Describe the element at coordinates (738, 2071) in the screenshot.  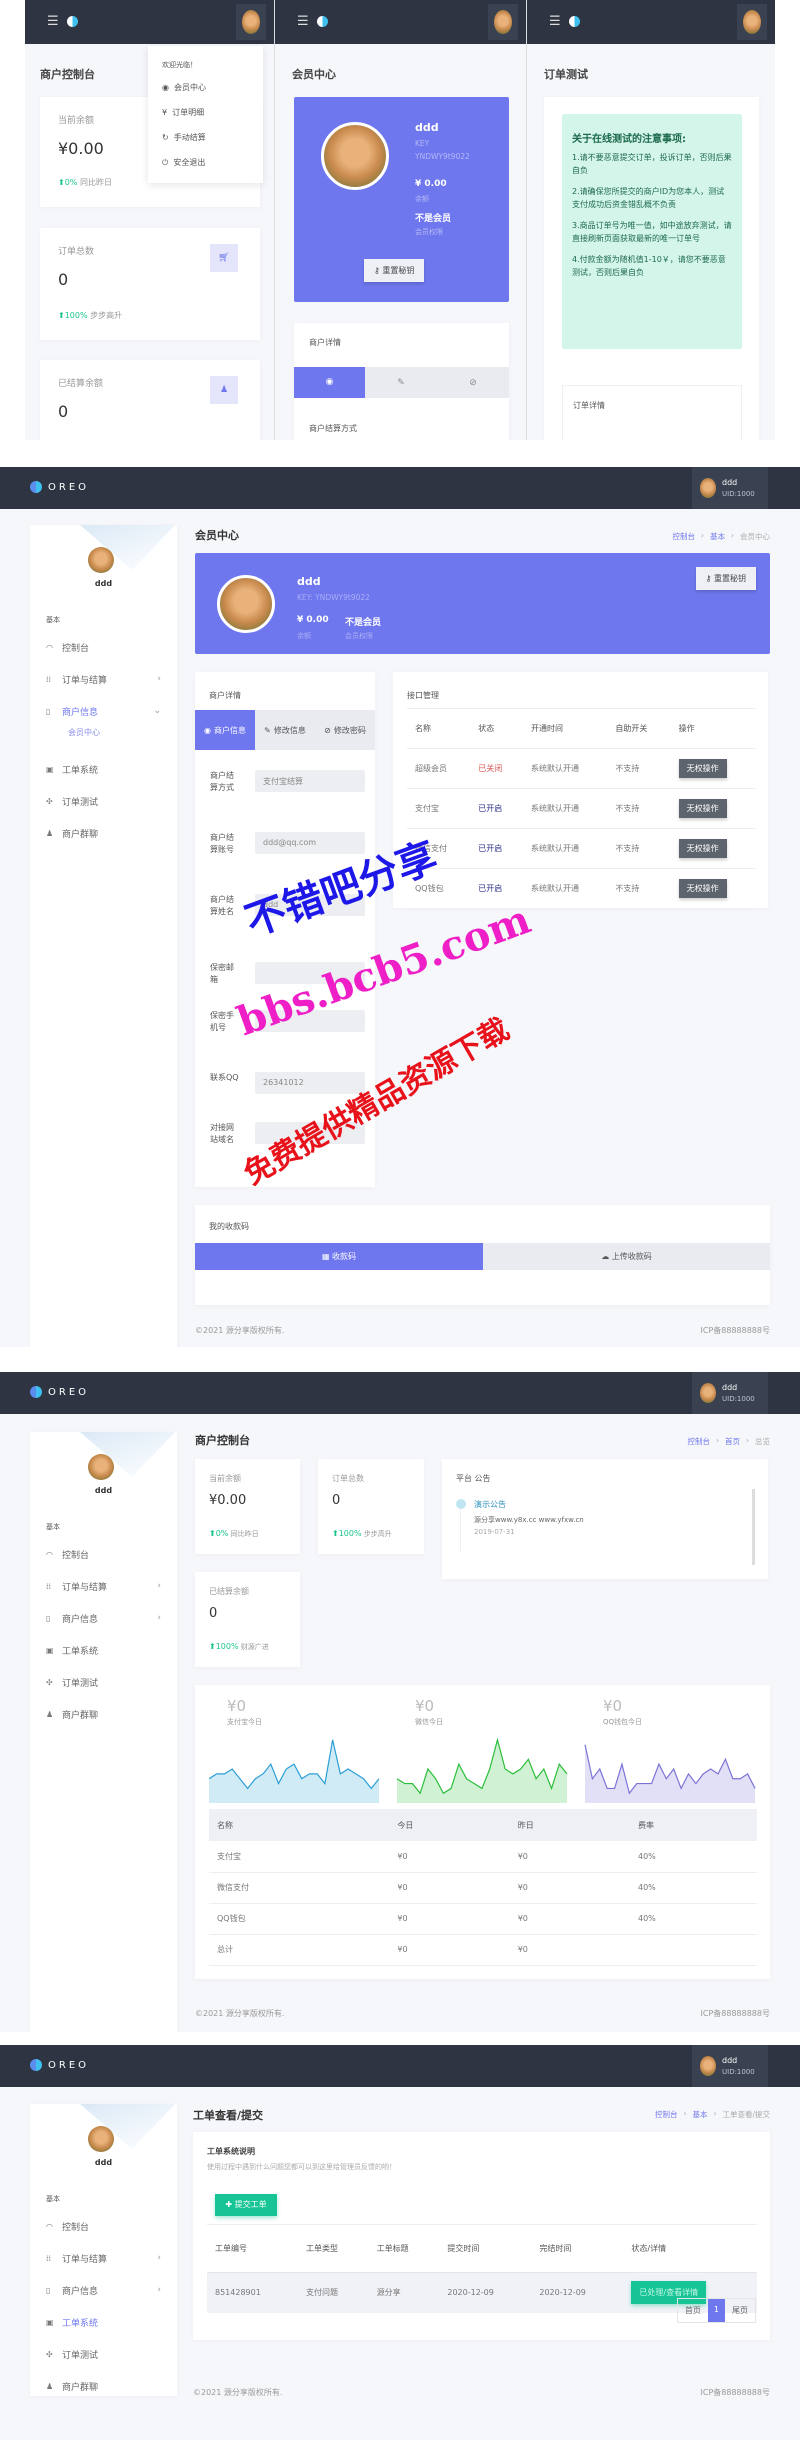
I see `user-uid: UID:1000` at that location.